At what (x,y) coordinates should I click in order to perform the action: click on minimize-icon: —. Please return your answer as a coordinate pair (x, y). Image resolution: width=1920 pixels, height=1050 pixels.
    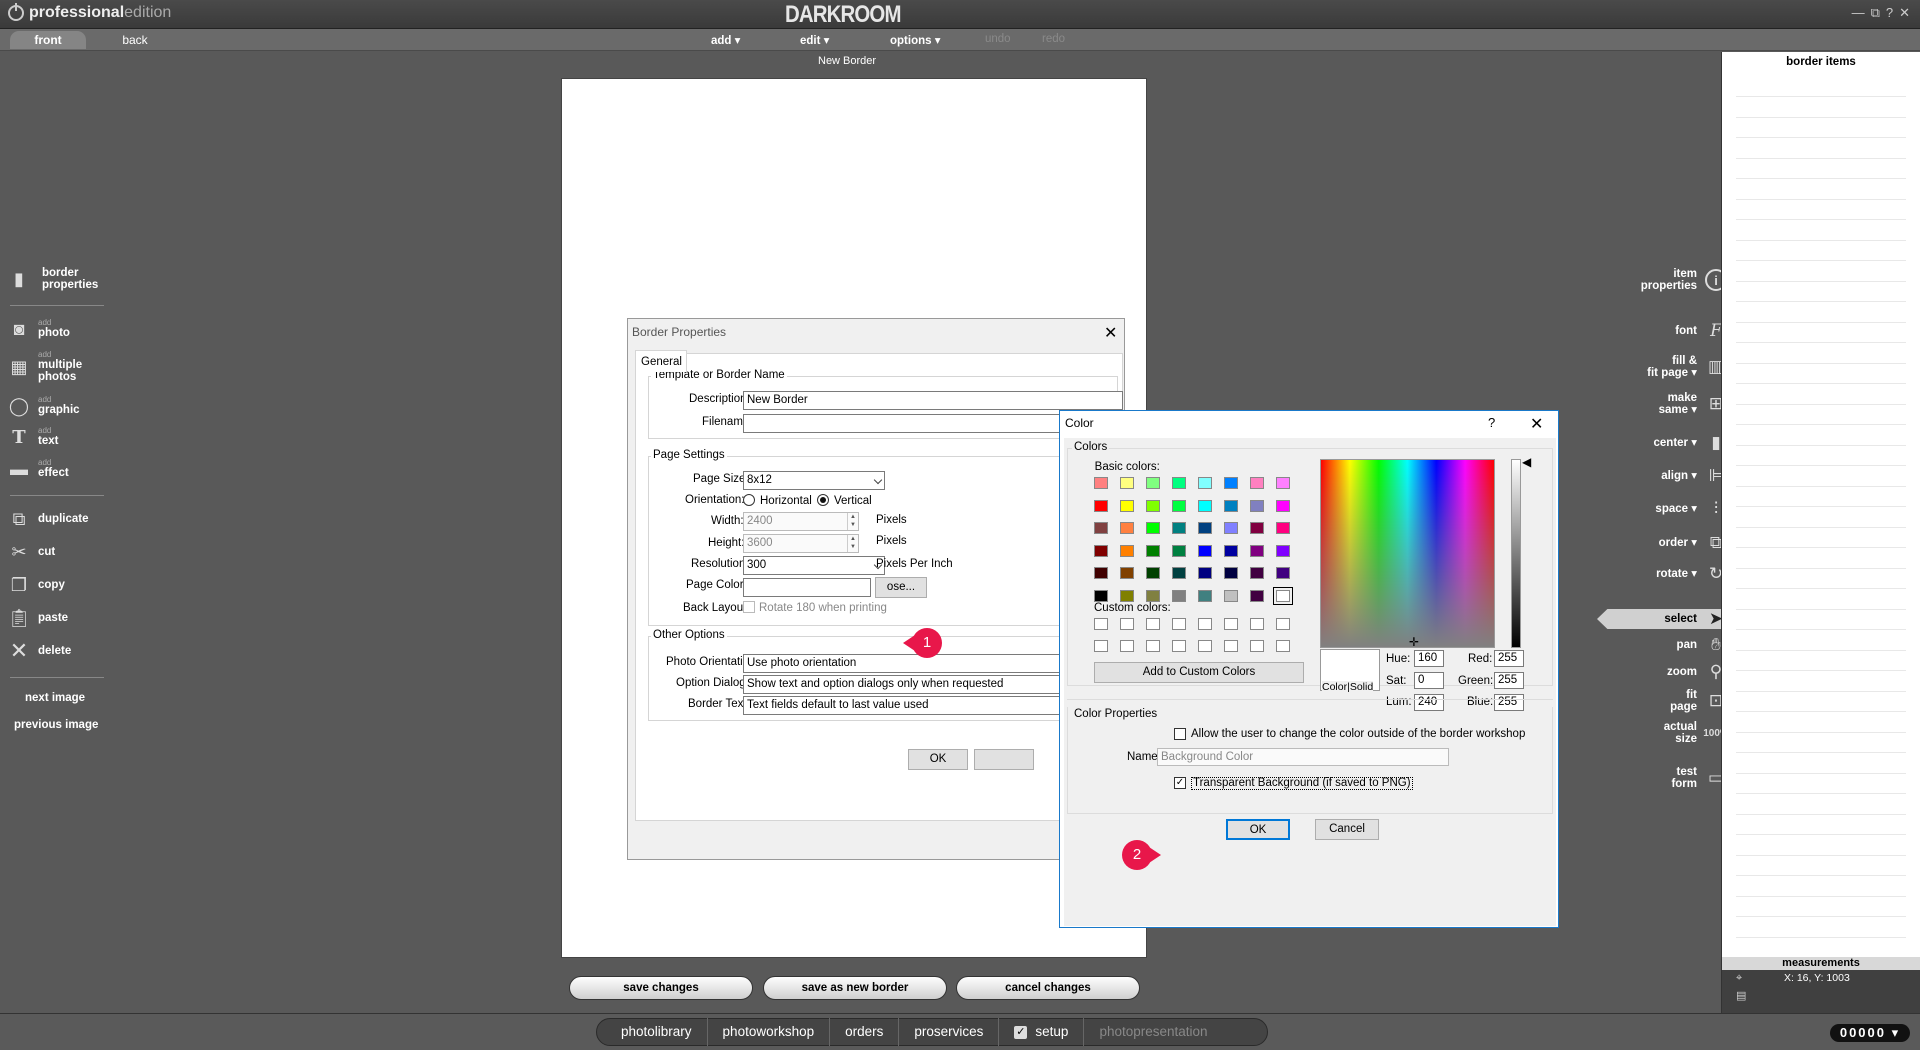
    Looking at the image, I should click on (1858, 13).